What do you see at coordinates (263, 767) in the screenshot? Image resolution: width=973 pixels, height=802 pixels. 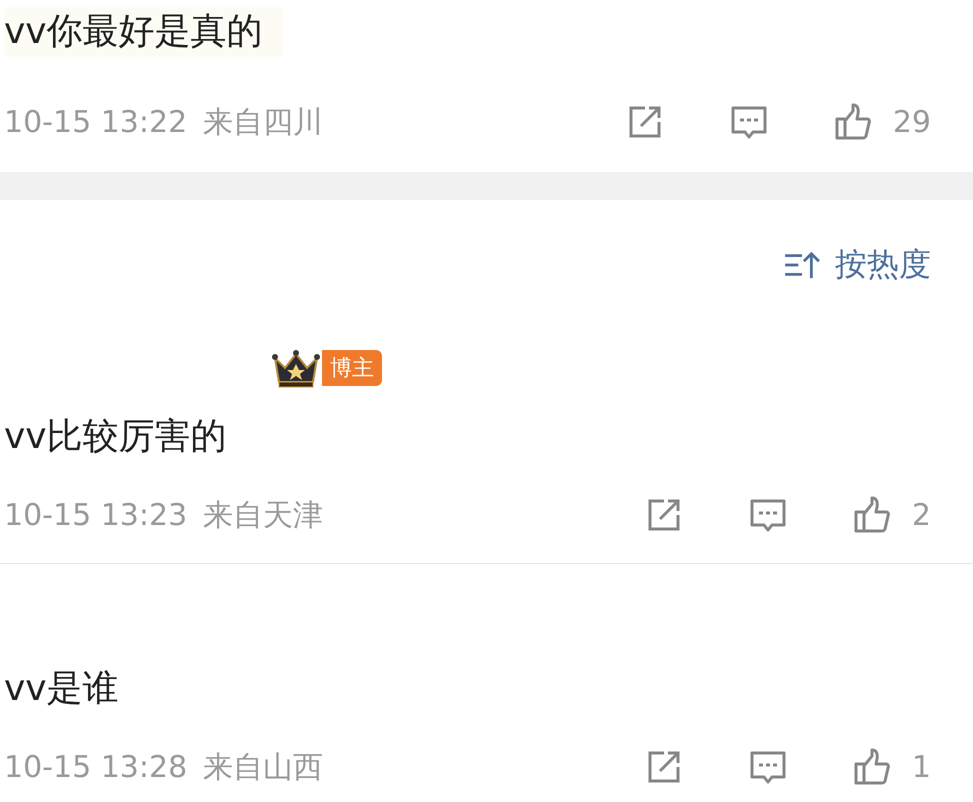 I see `comment-location: 来自山西` at bounding box center [263, 767].